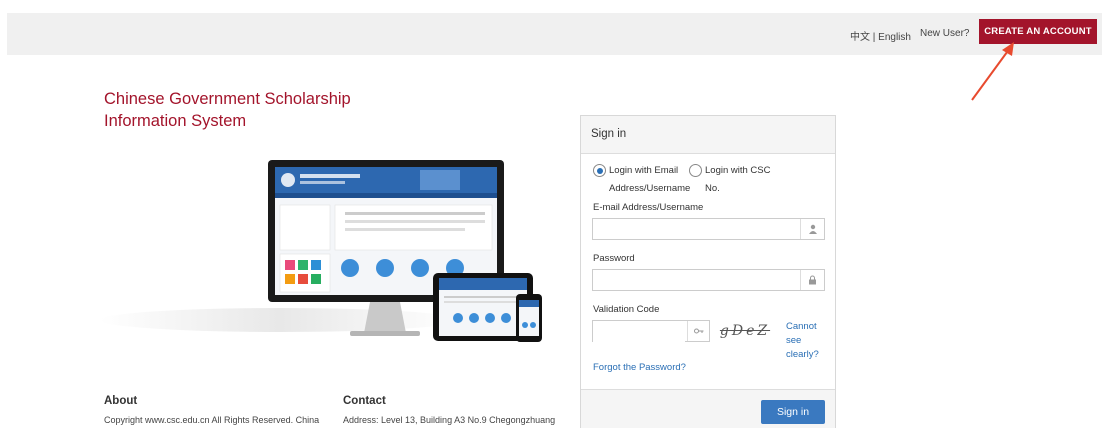 This screenshot has height=428, width=1102. What do you see at coordinates (738, 171) in the screenshot?
I see `login-csc-label: Login with CSC` at bounding box center [738, 171].